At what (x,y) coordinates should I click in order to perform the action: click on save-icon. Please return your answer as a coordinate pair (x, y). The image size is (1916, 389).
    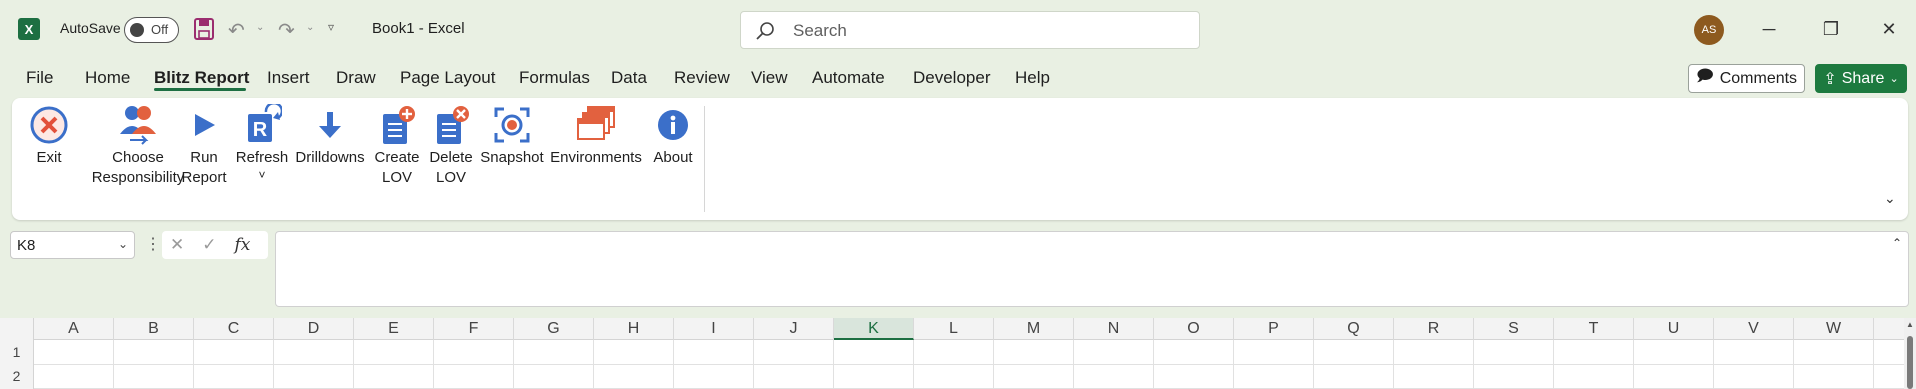
    Looking at the image, I should click on (204, 29).